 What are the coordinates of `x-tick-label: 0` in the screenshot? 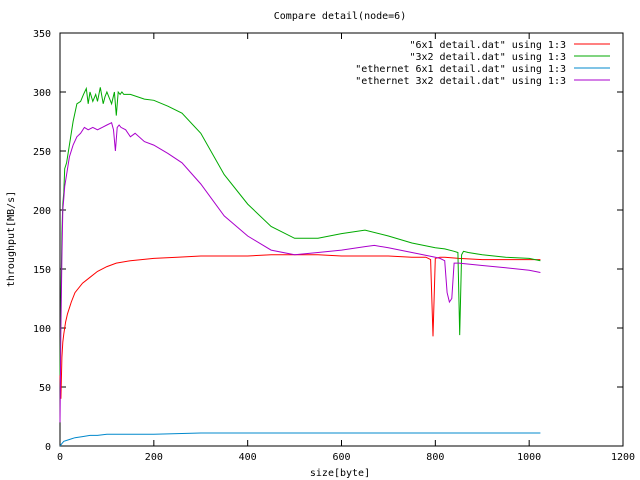 It's located at (60, 457).